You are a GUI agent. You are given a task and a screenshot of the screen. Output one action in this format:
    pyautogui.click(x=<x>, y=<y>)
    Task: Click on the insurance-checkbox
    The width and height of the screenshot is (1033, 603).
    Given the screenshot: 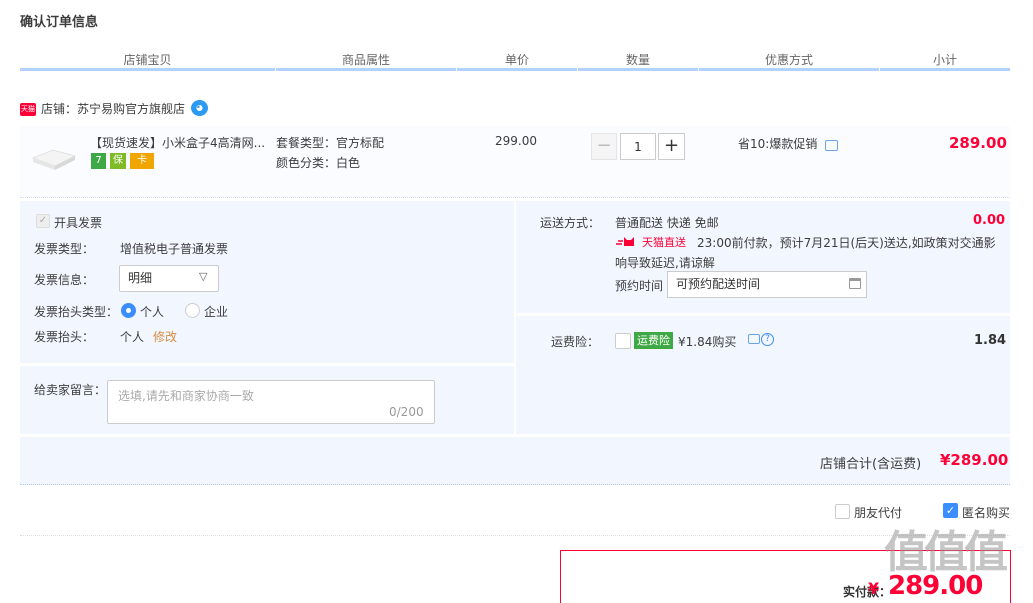 What is the action you would take?
    pyautogui.click(x=623, y=341)
    